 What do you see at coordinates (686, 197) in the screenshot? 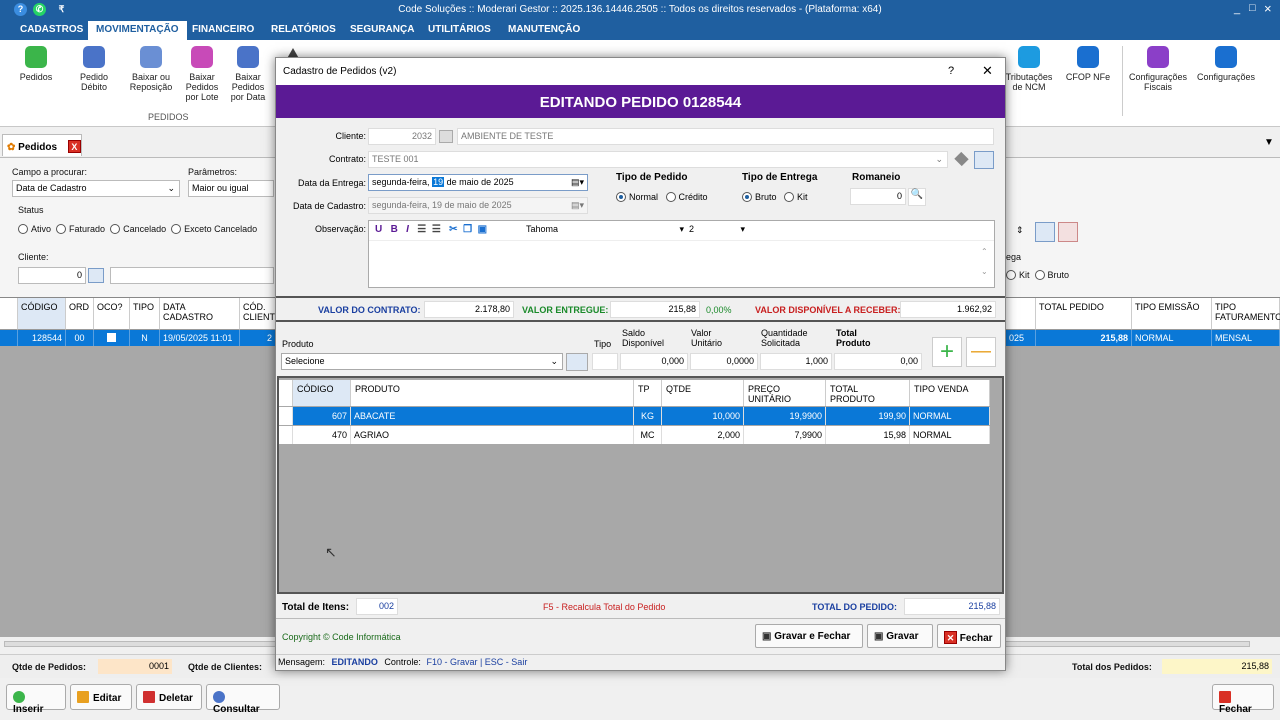
I see `radio-credito: Crédito` at bounding box center [686, 197].